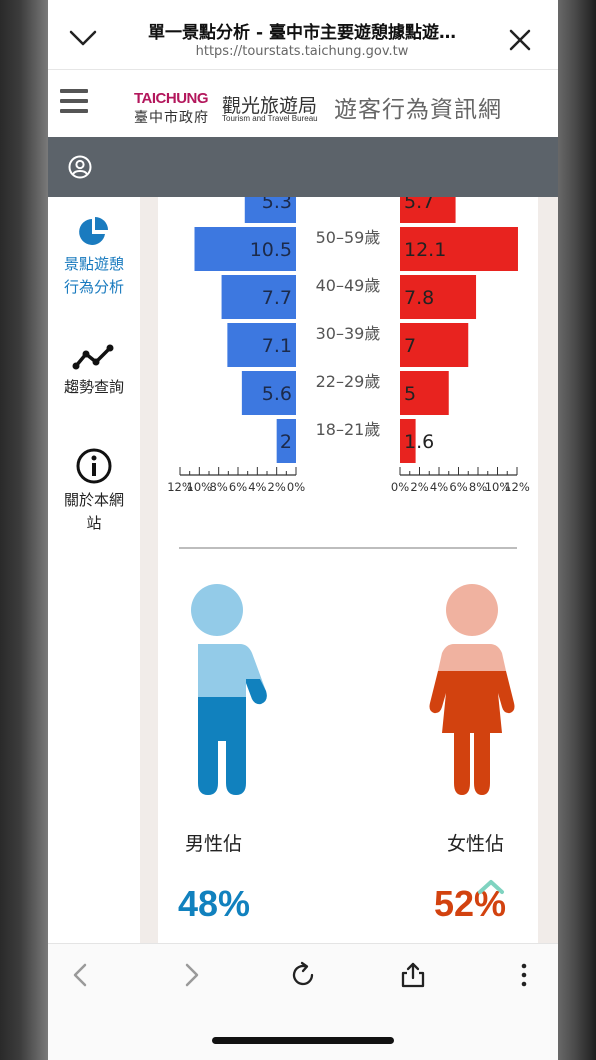 The width and height of the screenshot is (596, 1060). Describe the element at coordinates (214, 844) in the screenshot. I see `male-label: 男性佔` at that location.